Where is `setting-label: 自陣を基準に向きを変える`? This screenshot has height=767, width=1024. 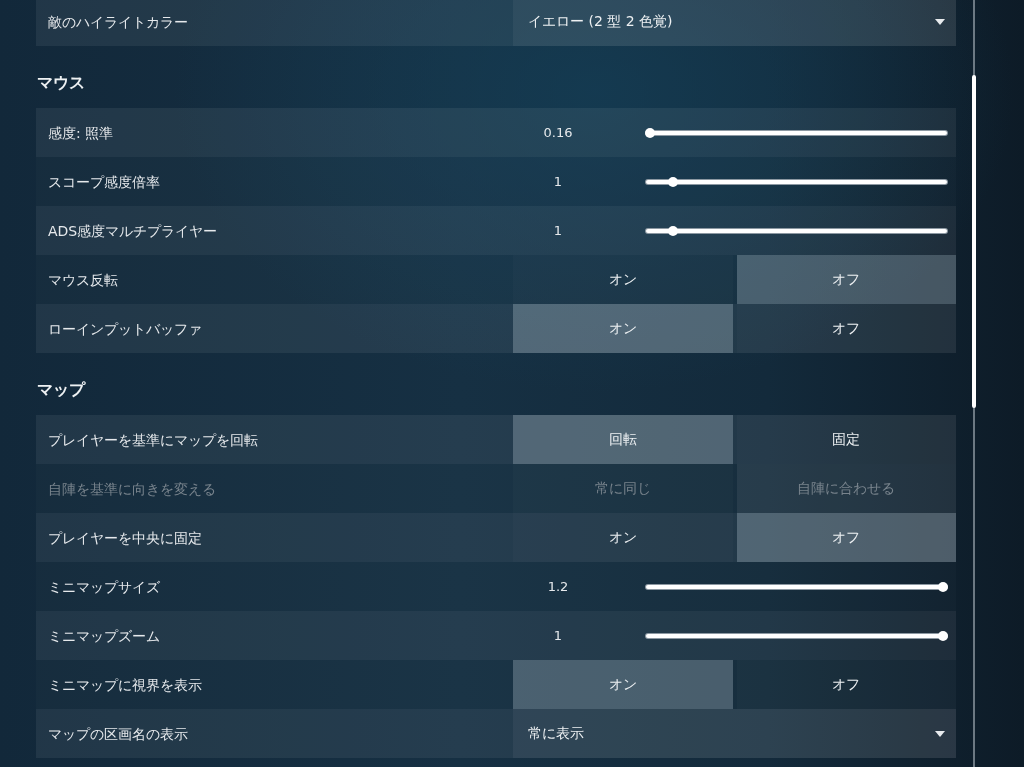 setting-label: 自陣を基準に向きを変える is located at coordinates (132, 489).